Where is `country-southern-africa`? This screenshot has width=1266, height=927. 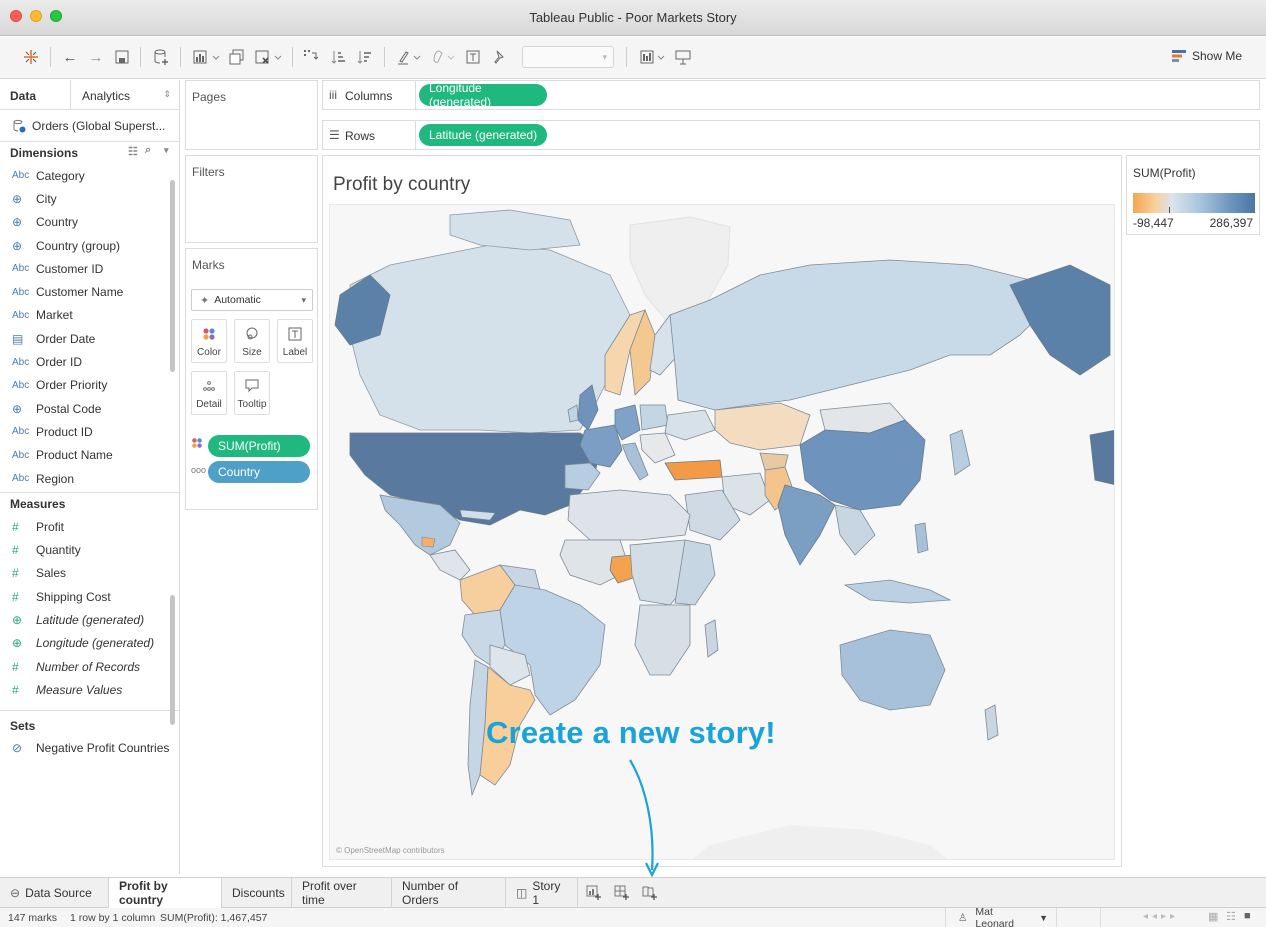 country-southern-africa is located at coordinates (662, 640).